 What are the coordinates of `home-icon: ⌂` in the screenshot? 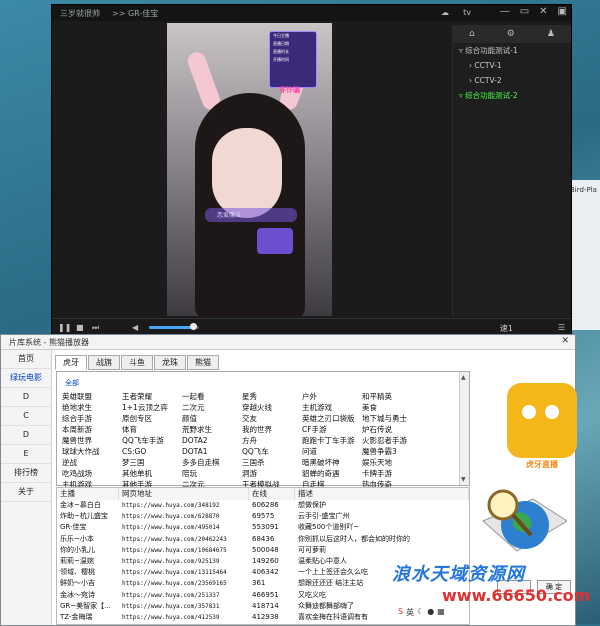 It's located at (472, 34).